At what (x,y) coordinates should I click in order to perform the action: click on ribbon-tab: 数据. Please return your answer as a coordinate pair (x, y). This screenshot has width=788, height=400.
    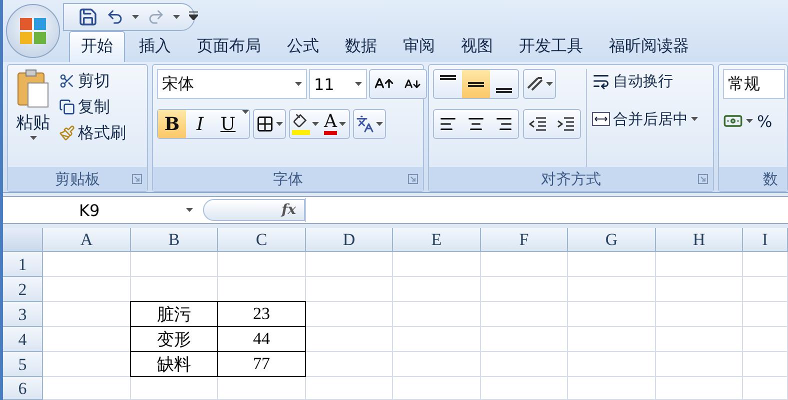
    Looking at the image, I should click on (361, 46).